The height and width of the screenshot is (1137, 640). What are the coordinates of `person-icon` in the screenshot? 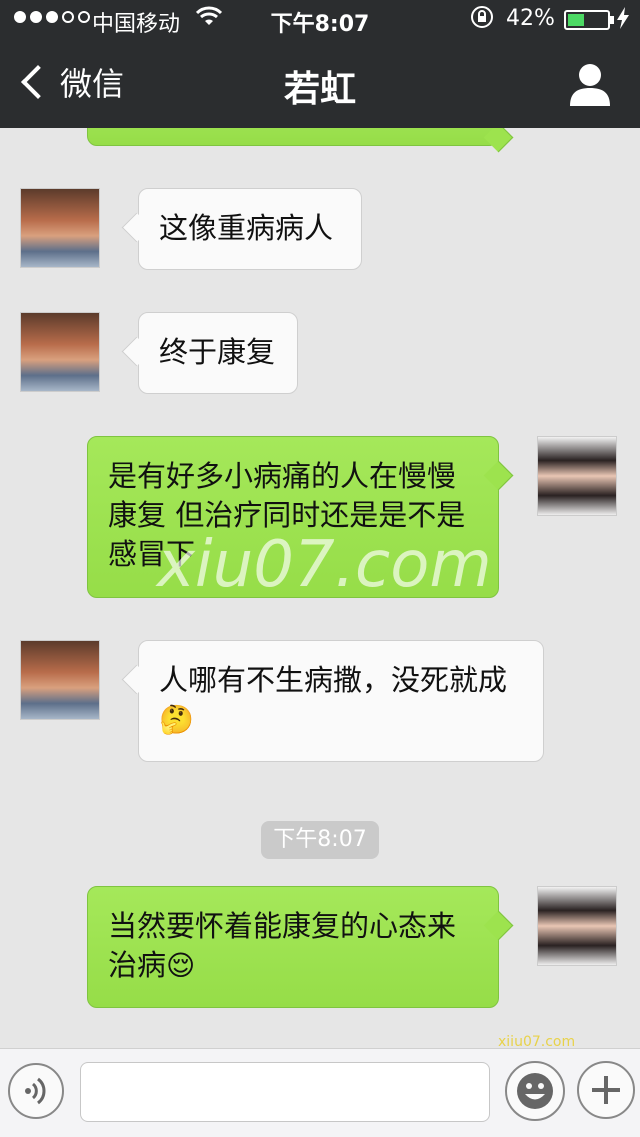 It's located at (590, 85).